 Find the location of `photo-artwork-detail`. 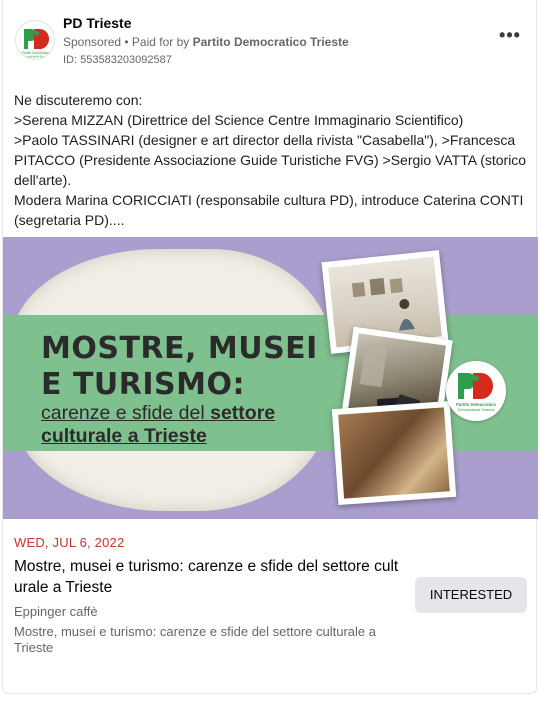

photo-artwork-detail is located at coordinates (394, 453).